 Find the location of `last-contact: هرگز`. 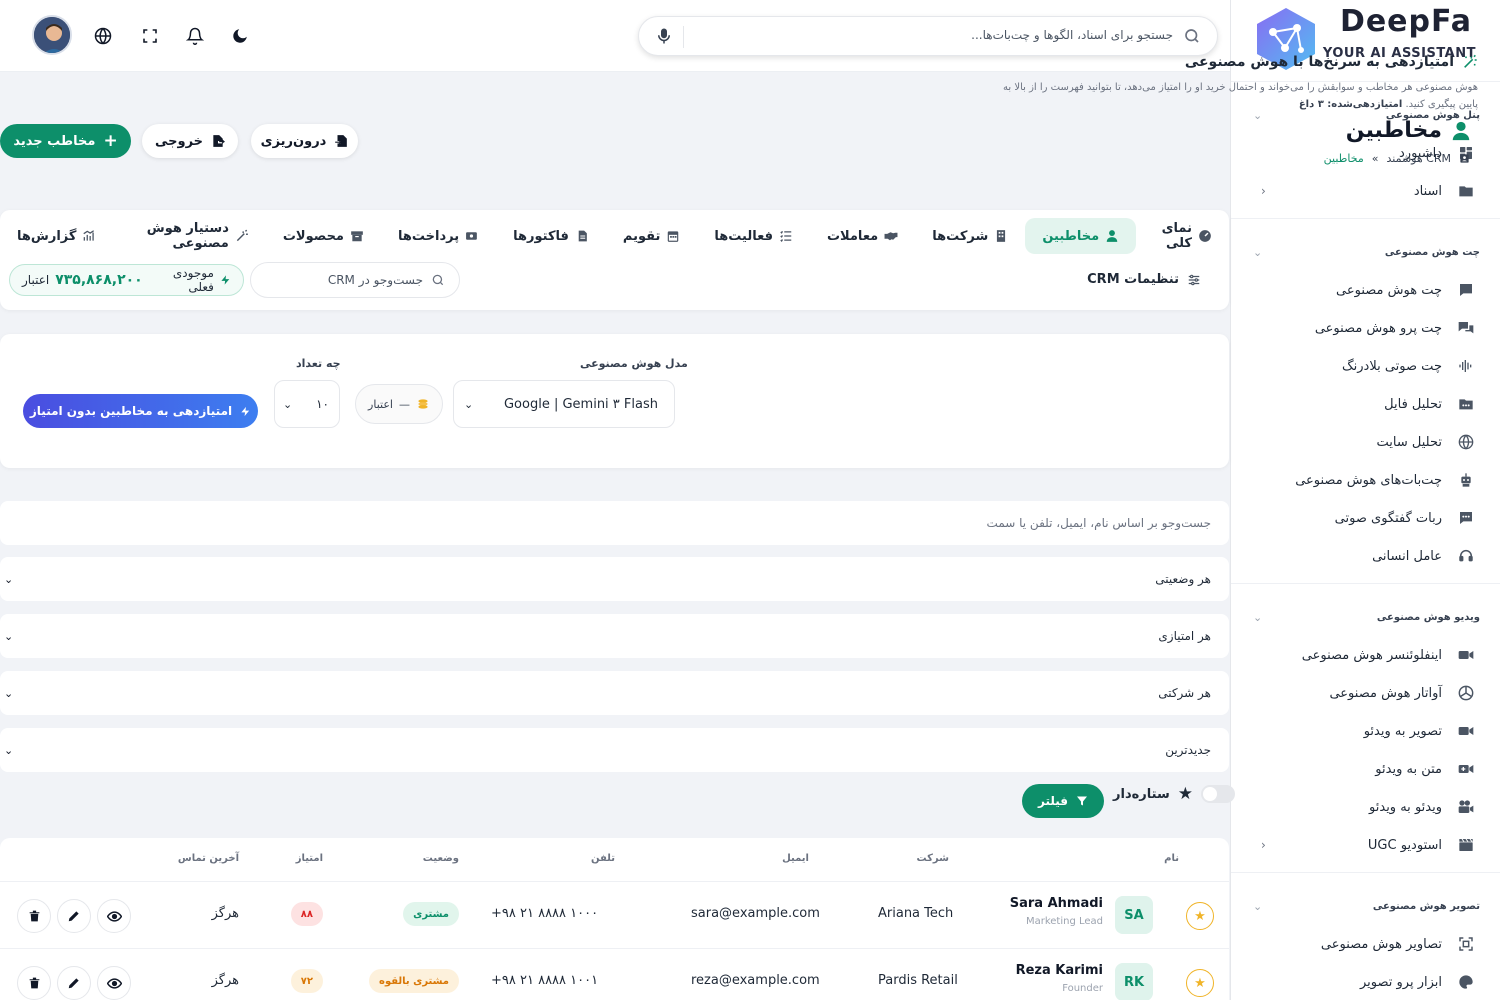

last-contact: هرگز is located at coordinates (225, 980).